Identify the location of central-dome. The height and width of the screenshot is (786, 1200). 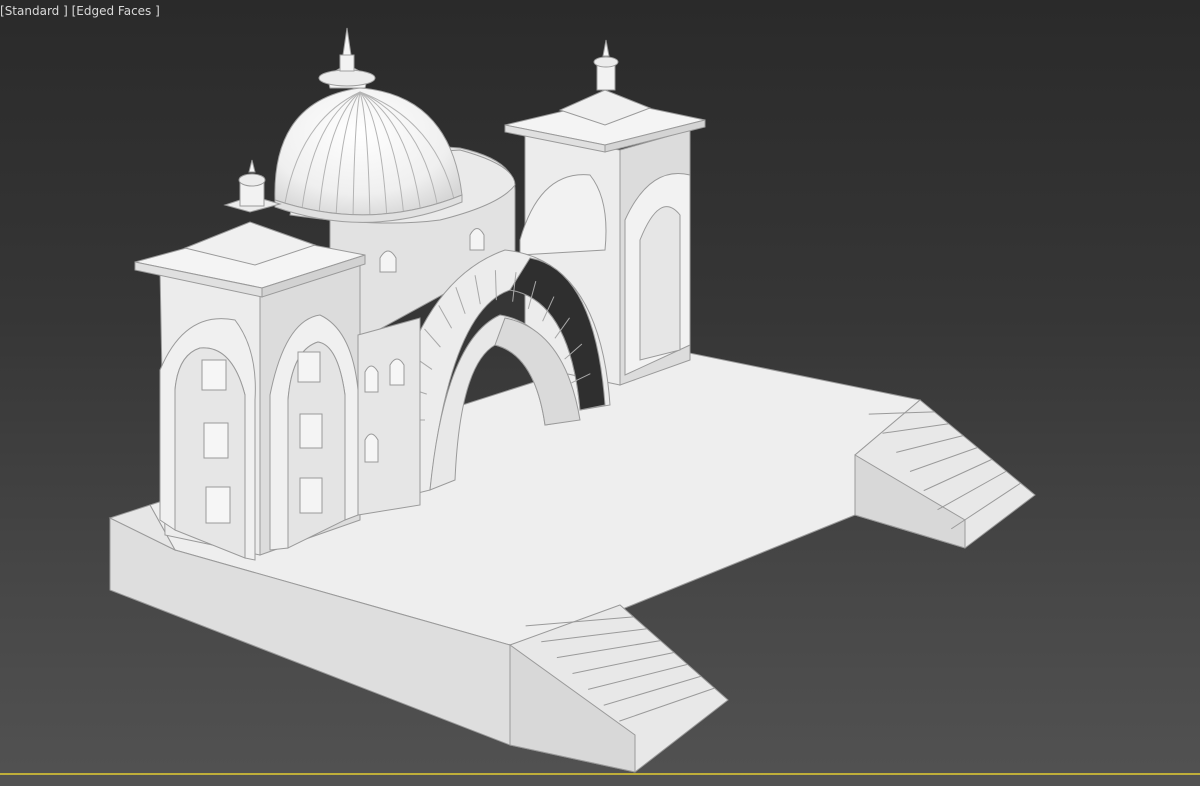
(368, 125).